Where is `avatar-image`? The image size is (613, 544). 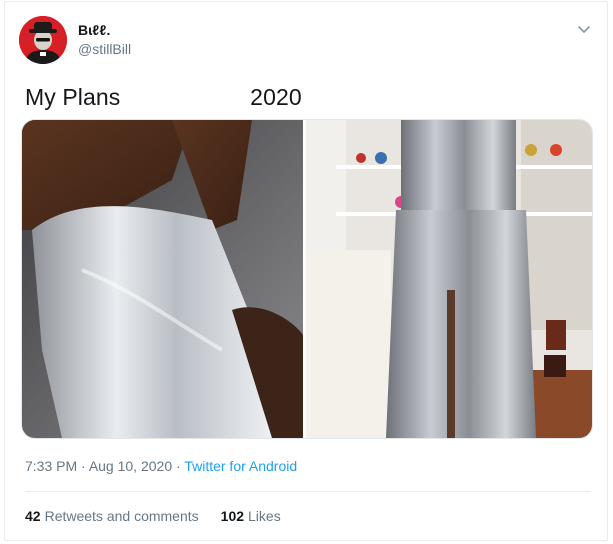 avatar-image is located at coordinates (43, 40).